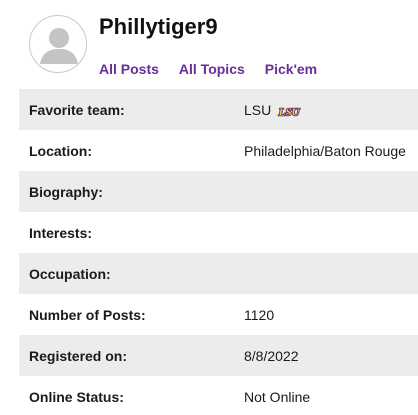 This screenshot has width=418, height=415. I want to click on registered-on-value: 8/8/2022, so click(271, 355).